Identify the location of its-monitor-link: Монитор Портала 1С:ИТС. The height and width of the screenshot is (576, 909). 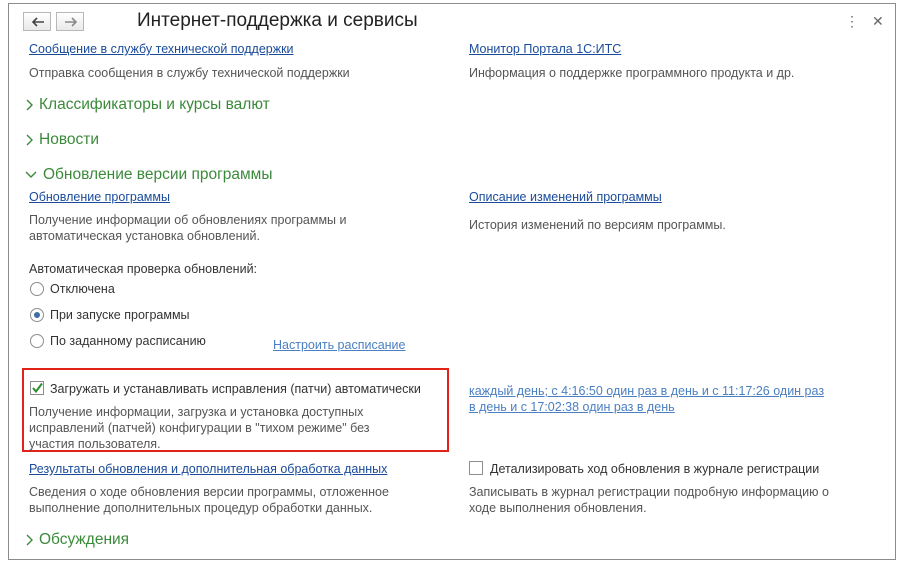
(545, 49).